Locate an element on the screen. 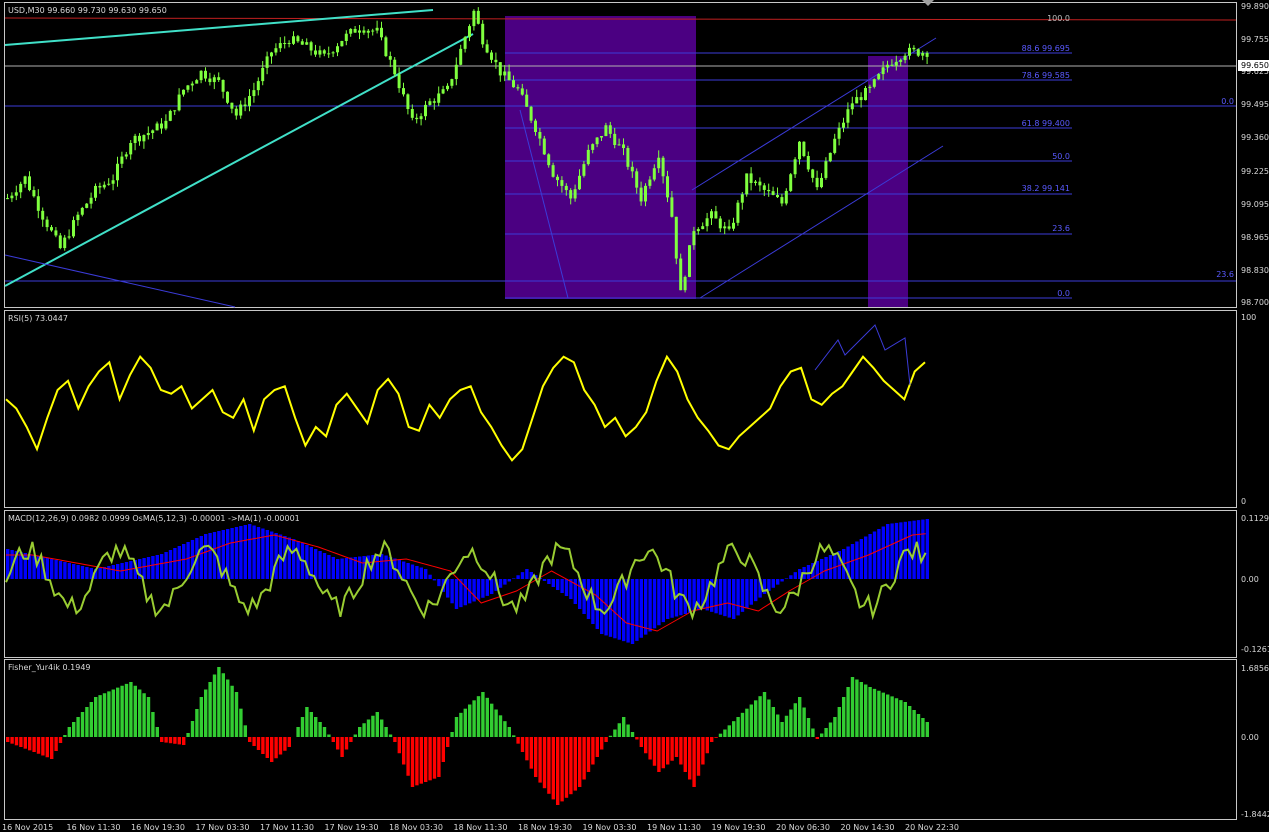 This screenshot has height=832, width=1269. fib-label: 88.6 99.695 is located at coordinates (1046, 48).